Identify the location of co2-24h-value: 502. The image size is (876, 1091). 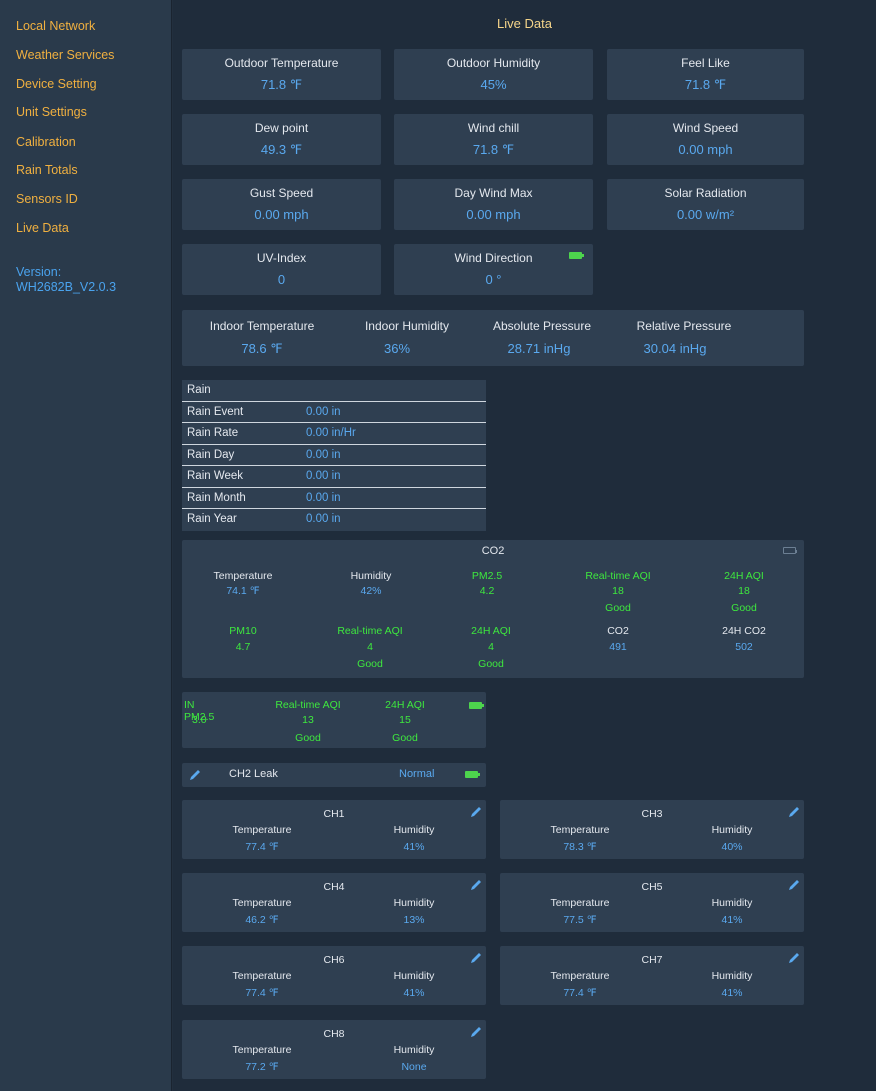
(744, 647).